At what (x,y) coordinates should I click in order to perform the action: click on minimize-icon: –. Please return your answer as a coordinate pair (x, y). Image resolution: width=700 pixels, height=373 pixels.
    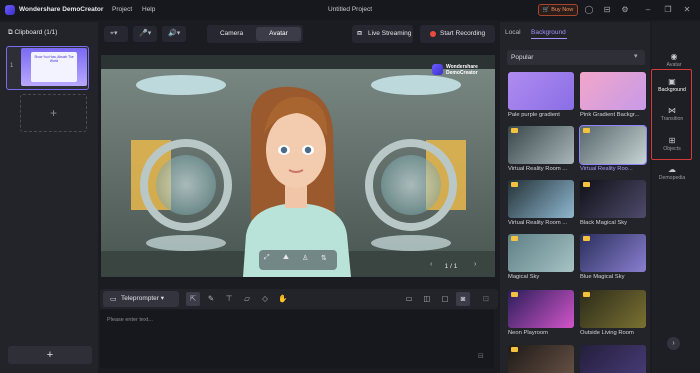
    Looking at the image, I should click on (648, 10).